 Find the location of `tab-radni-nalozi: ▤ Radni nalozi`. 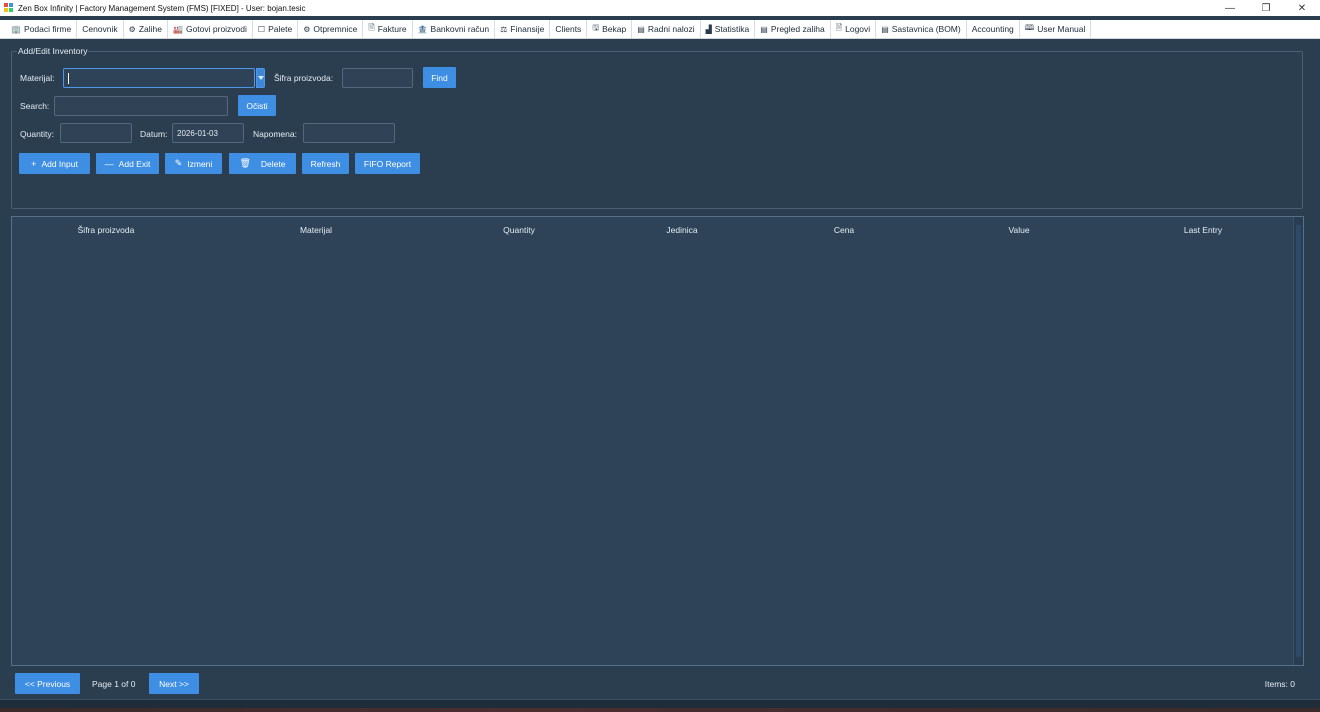

tab-radni-nalozi: ▤ Radni nalozi is located at coordinates (666, 29).